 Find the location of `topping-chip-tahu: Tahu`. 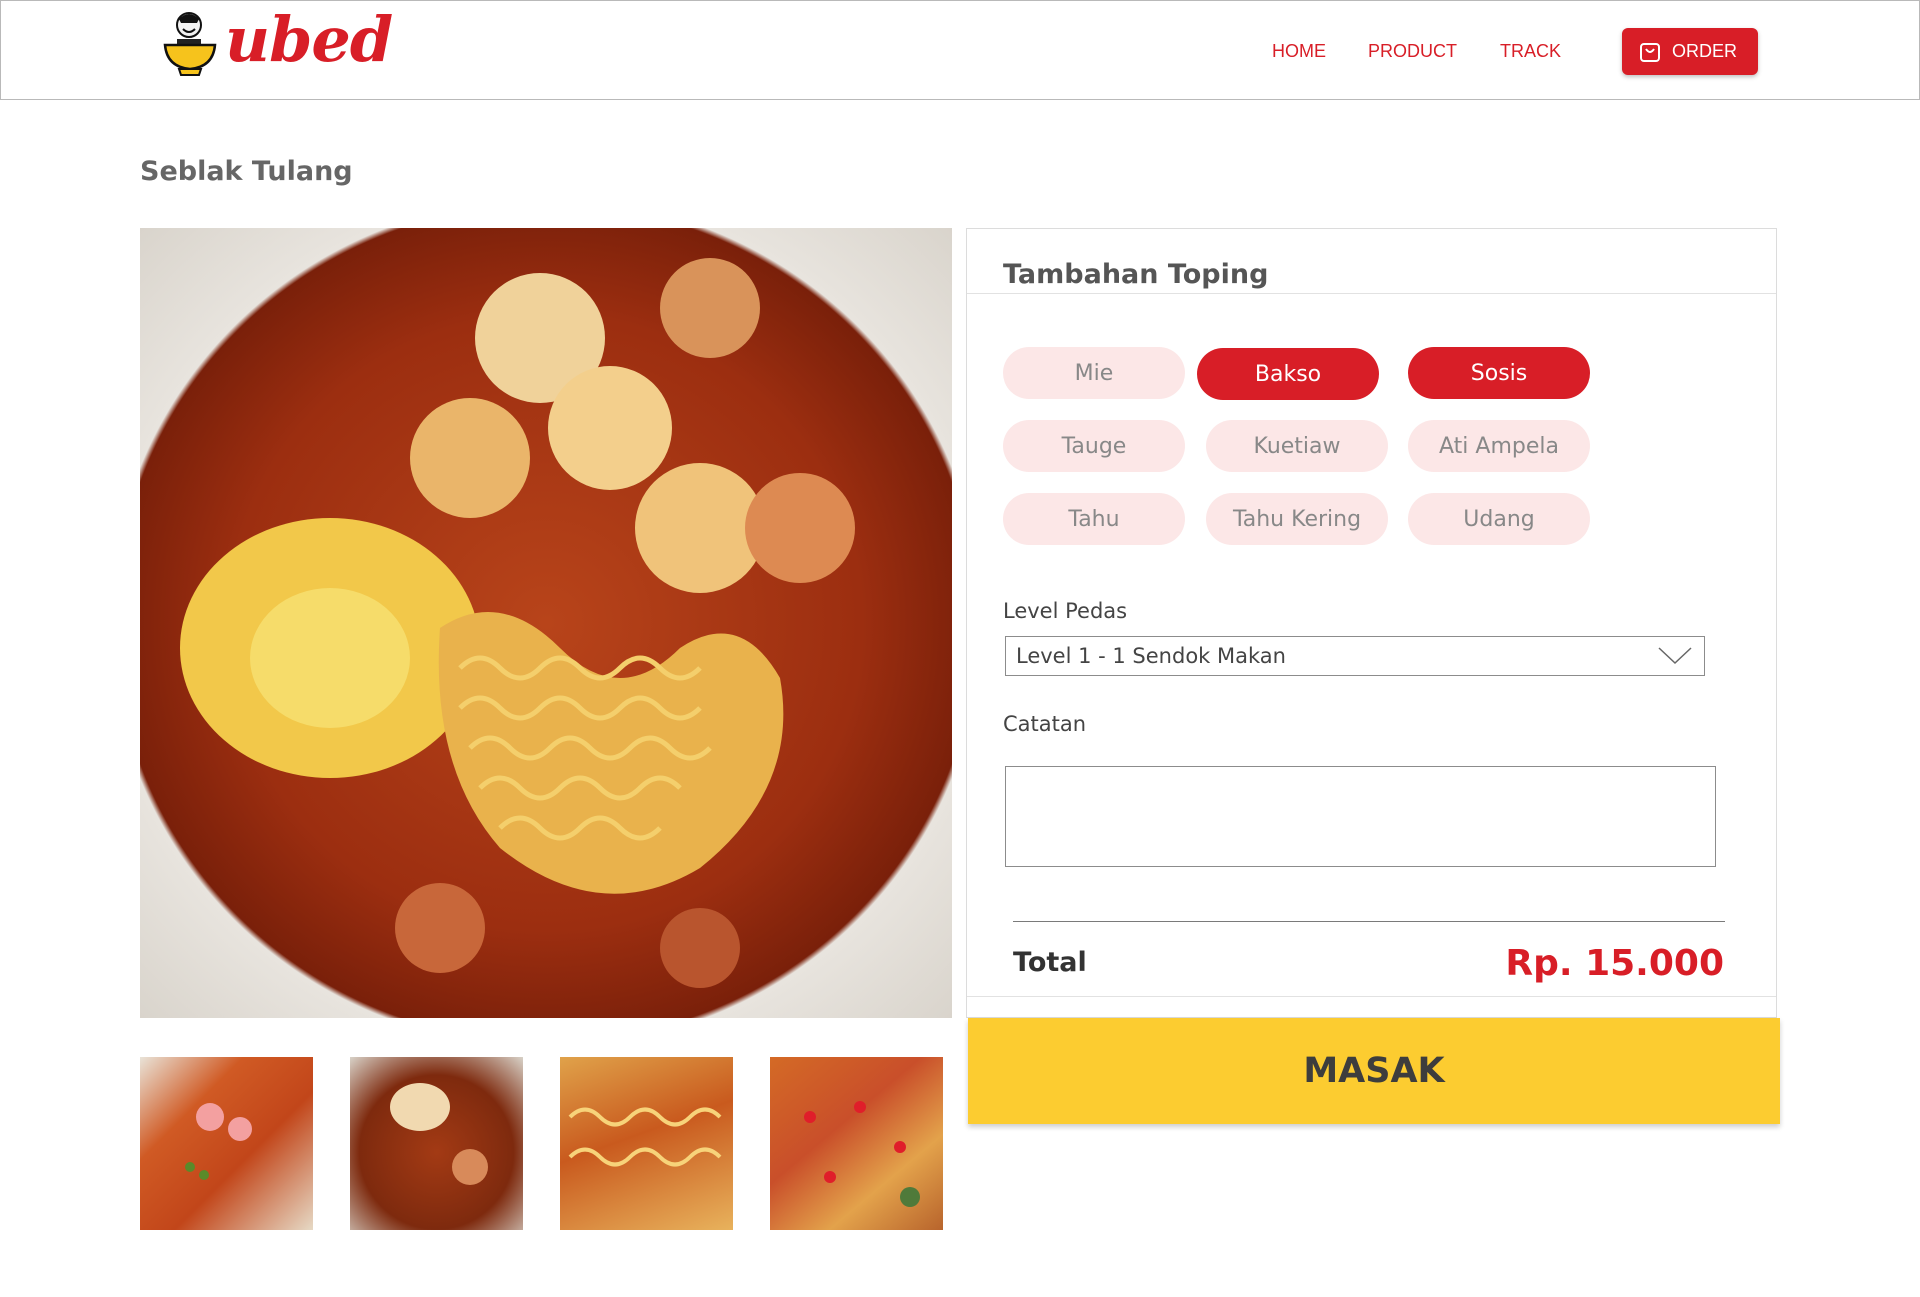

topping-chip-tahu: Tahu is located at coordinates (1094, 519).